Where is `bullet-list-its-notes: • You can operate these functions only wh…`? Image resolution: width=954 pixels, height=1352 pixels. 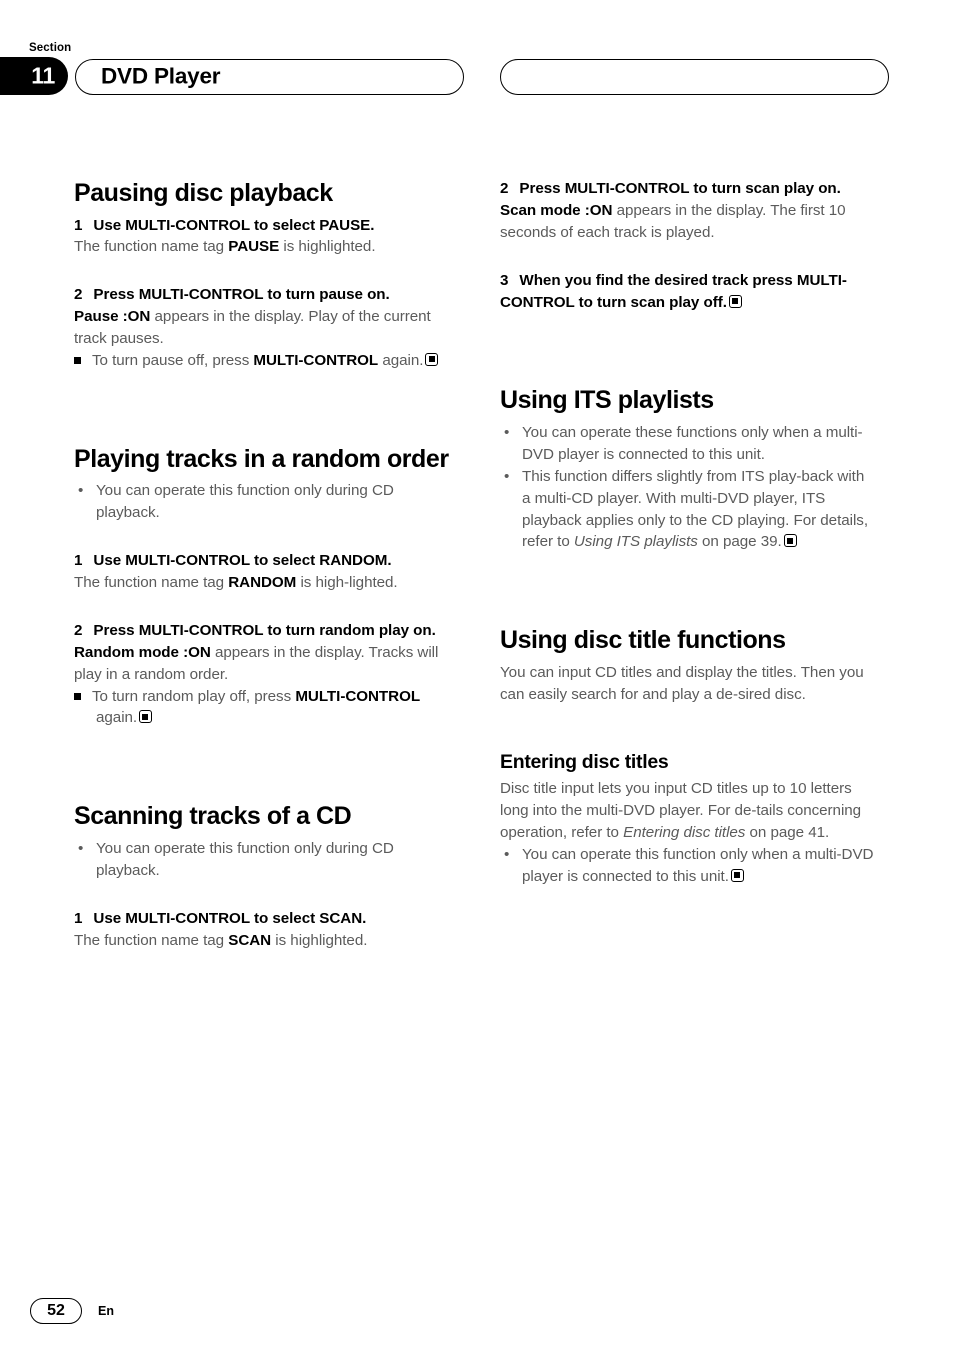
bullet-list-its-notes: • You can operate these functions only wh… is located at coordinates (688, 487).